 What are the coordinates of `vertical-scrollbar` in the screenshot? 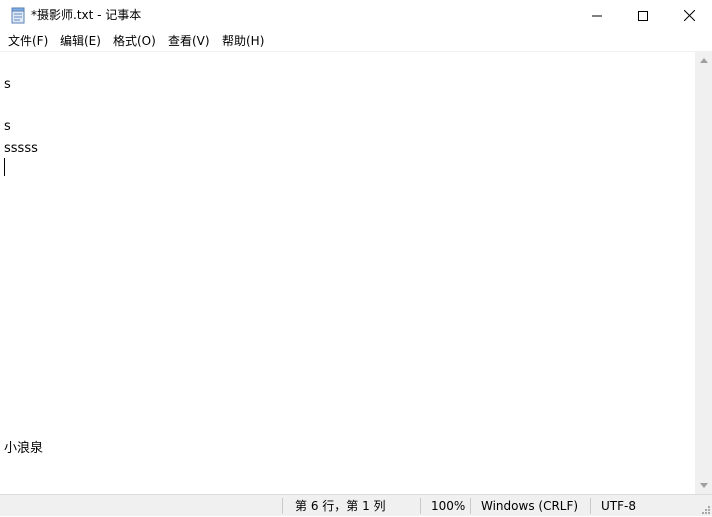 It's located at (703, 273).